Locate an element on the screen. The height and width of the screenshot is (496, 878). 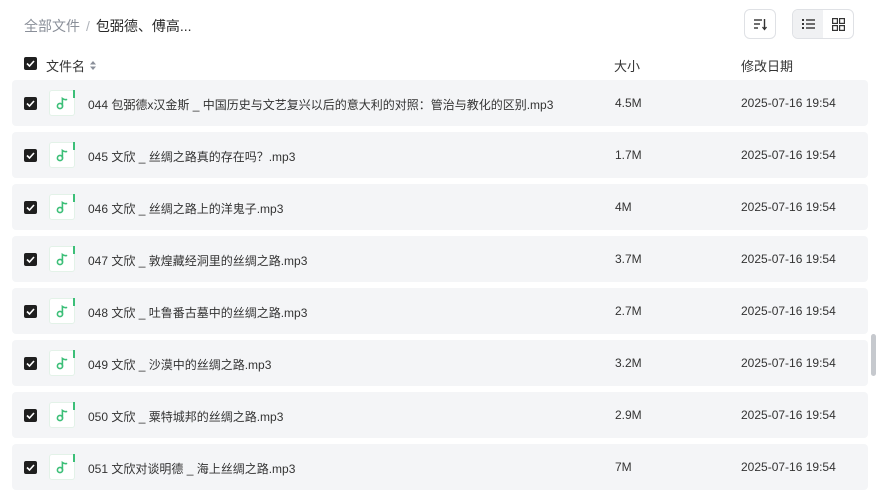
sort-arrows-icon is located at coordinates (93, 65).